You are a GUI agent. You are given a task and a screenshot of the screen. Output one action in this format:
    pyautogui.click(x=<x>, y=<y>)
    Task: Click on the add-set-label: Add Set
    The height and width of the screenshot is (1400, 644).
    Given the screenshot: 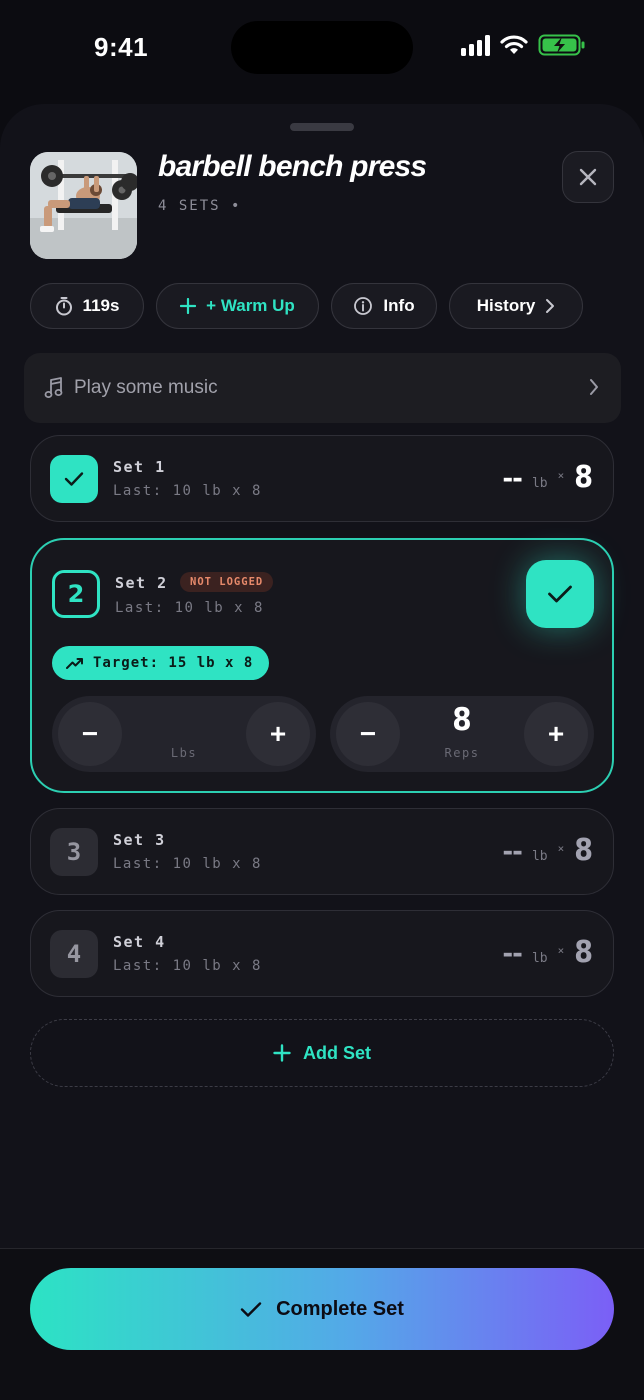 What is the action you would take?
    pyautogui.click(x=336, y=1052)
    